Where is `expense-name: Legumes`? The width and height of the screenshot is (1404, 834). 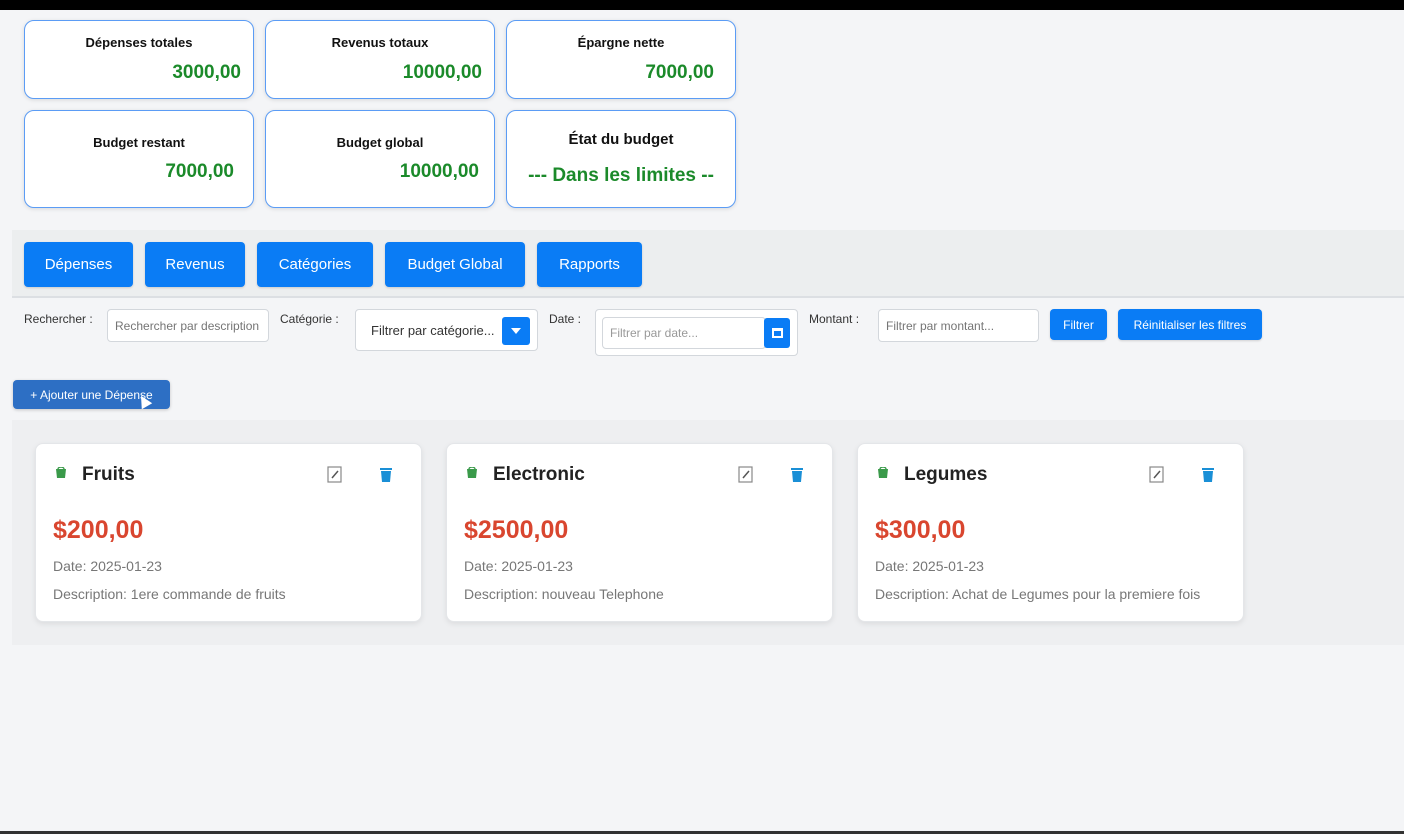 expense-name: Legumes is located at coordinates (946, 474).